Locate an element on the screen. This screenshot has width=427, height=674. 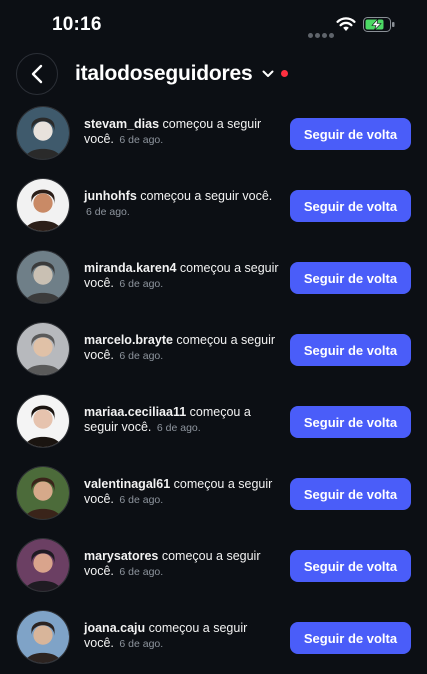
back-button is located at coordinates (37, 74).